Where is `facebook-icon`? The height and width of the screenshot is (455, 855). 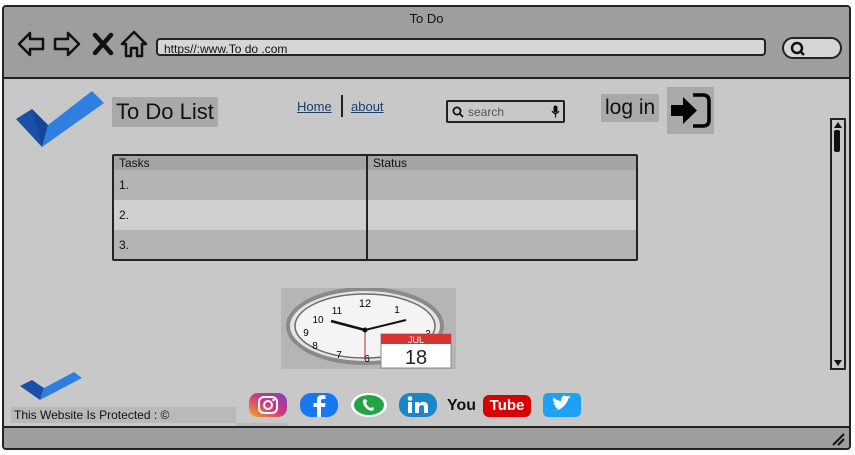 facebook-icon is located at coordinates (319, 405).